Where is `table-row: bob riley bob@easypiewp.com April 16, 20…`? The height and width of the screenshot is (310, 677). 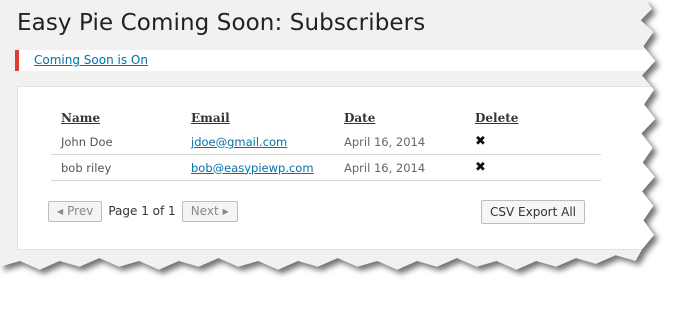 table-row: bob riley bob@easypiewp.com April 16, 20… is located at coordinates (326, 167).